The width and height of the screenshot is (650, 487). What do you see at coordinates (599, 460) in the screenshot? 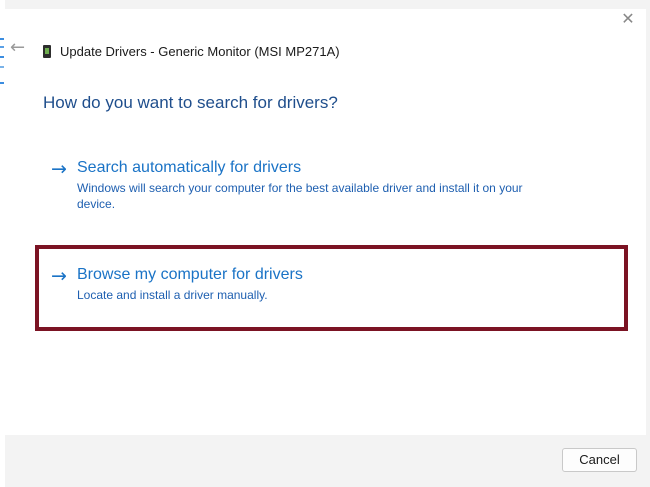
I see `cancel-button: Cancel` at bounding box center [599, 460].